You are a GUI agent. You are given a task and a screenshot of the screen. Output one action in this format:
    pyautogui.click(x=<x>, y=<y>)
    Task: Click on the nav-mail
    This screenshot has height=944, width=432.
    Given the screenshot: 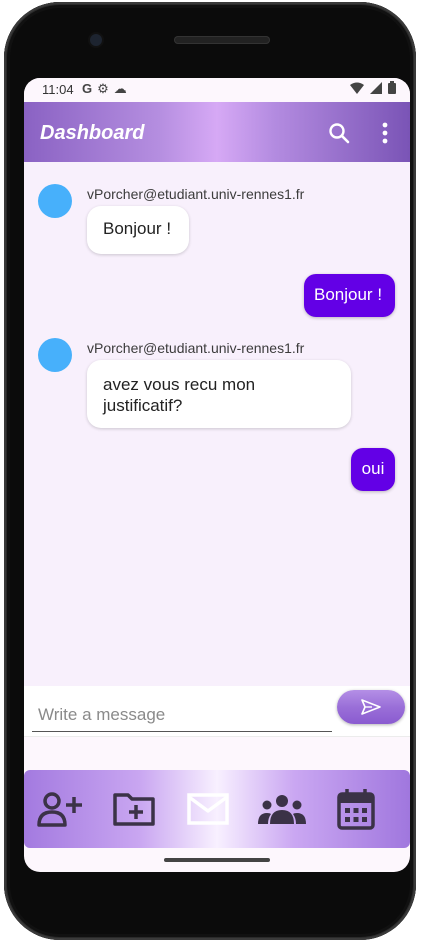 What is the action you would take?
    pyautogui.click(x=208, y=809)
    